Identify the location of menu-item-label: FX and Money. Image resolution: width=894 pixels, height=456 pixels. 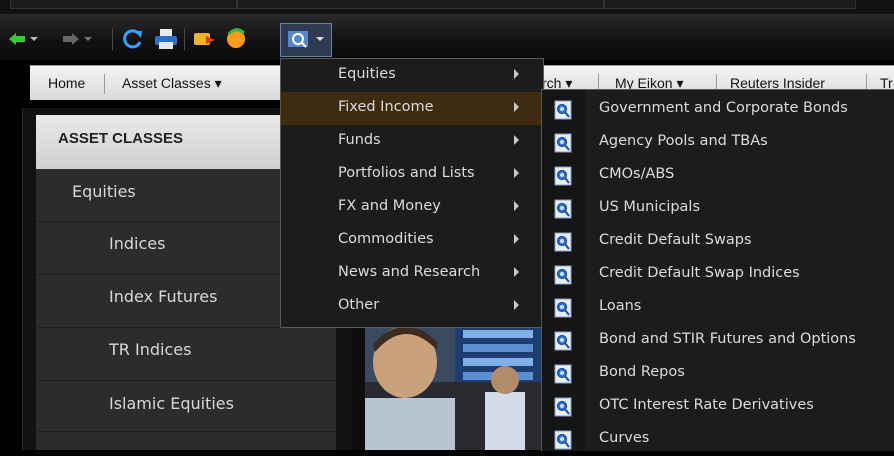
(389, 206).